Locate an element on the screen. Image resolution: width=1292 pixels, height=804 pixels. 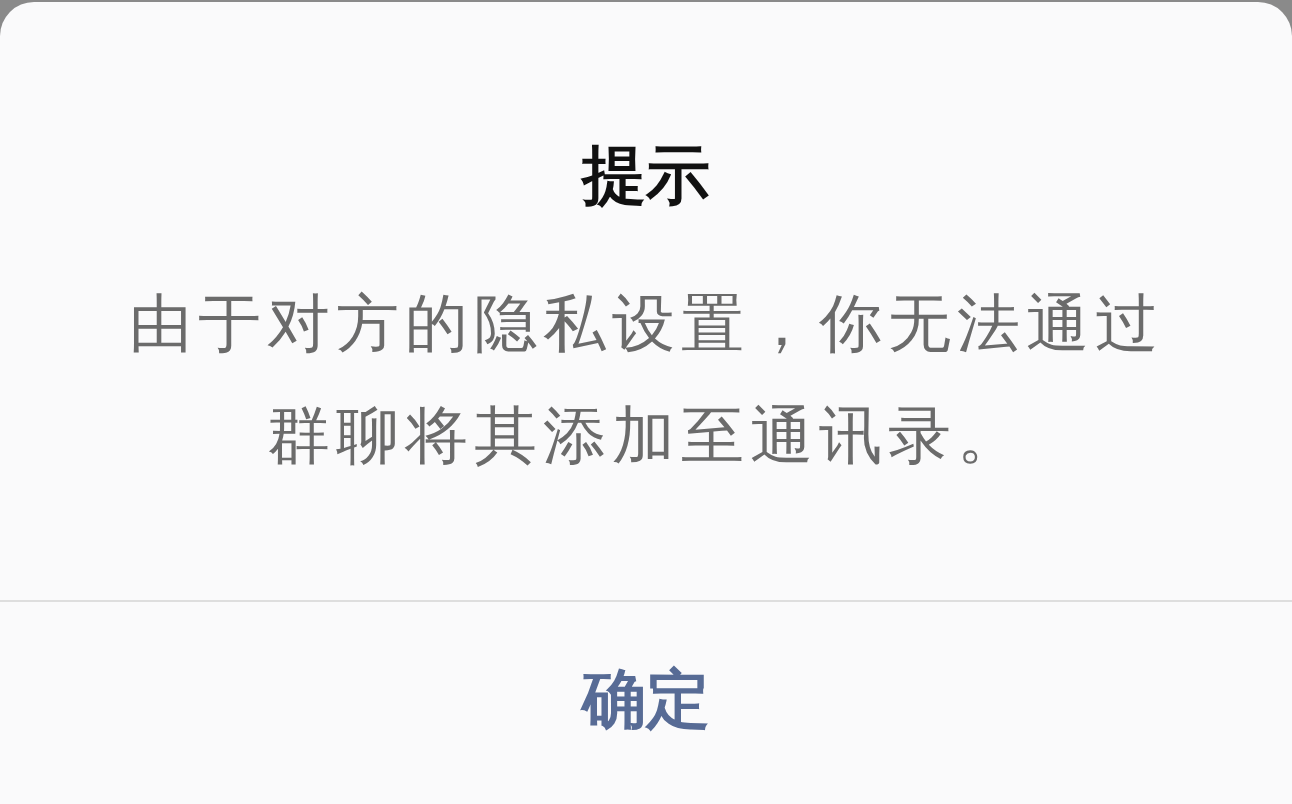
confirm-button: 确定 is located at coordinates (646, 699).